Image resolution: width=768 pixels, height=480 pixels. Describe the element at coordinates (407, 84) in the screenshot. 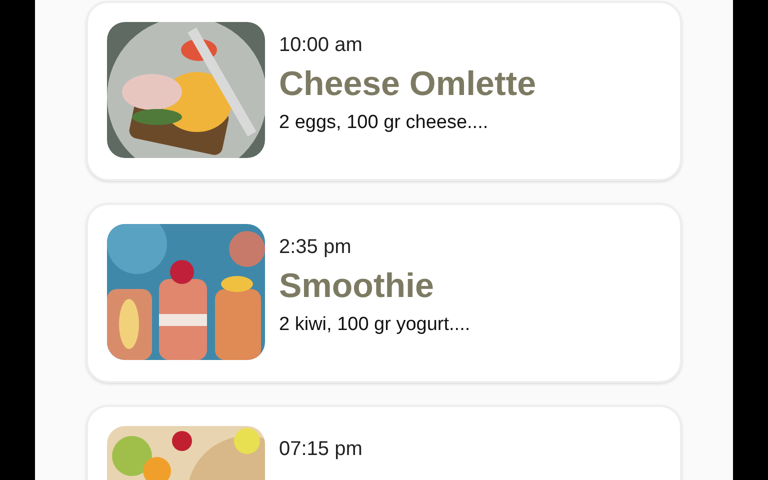

I see `meal-name: Cheese Omlette` at that location.